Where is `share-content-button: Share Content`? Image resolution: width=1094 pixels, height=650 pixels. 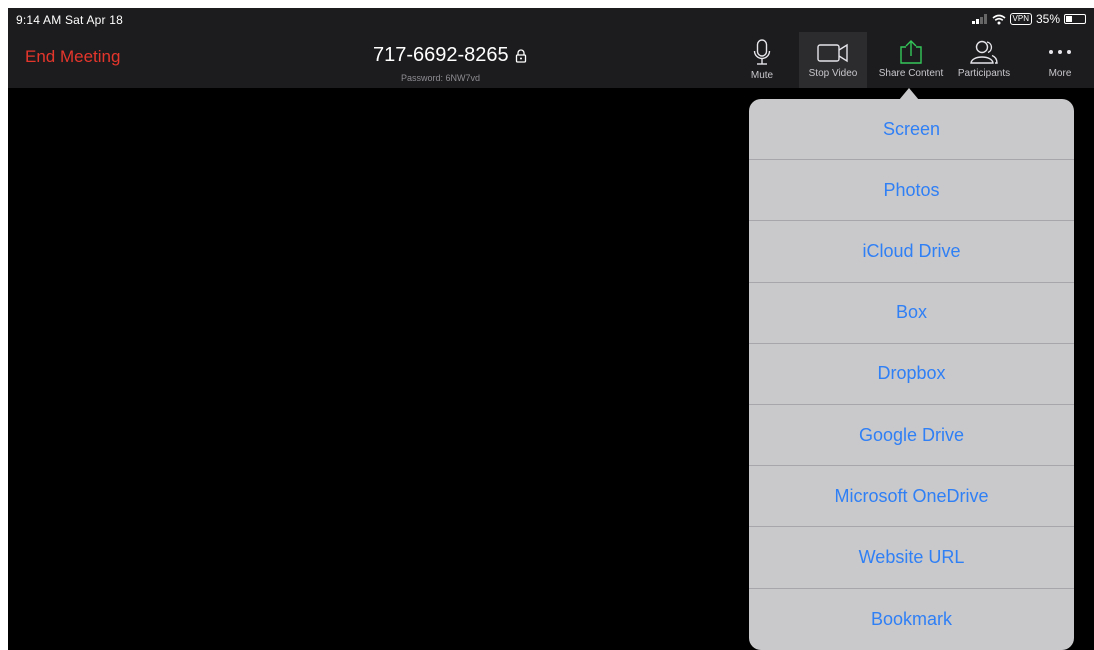 share-content-button: Share Content is located at coordinates (911, 60).